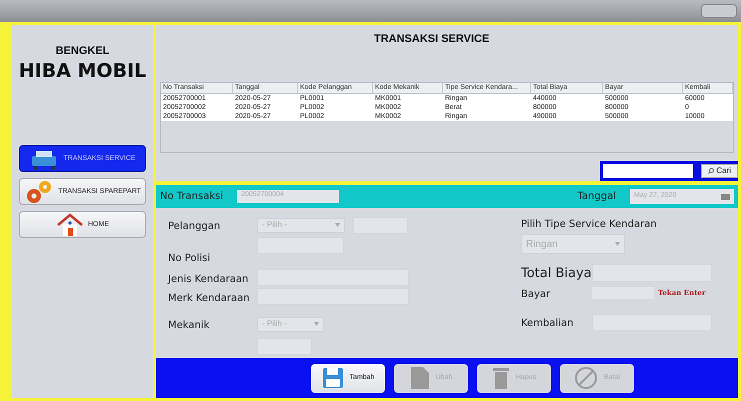 The height and width of the screenshot is (401, 741). What do you see at coordinates (596, 197) in the screenshot?
I see `tanggal-label: Tanggal` at bounding box center [596, 197].